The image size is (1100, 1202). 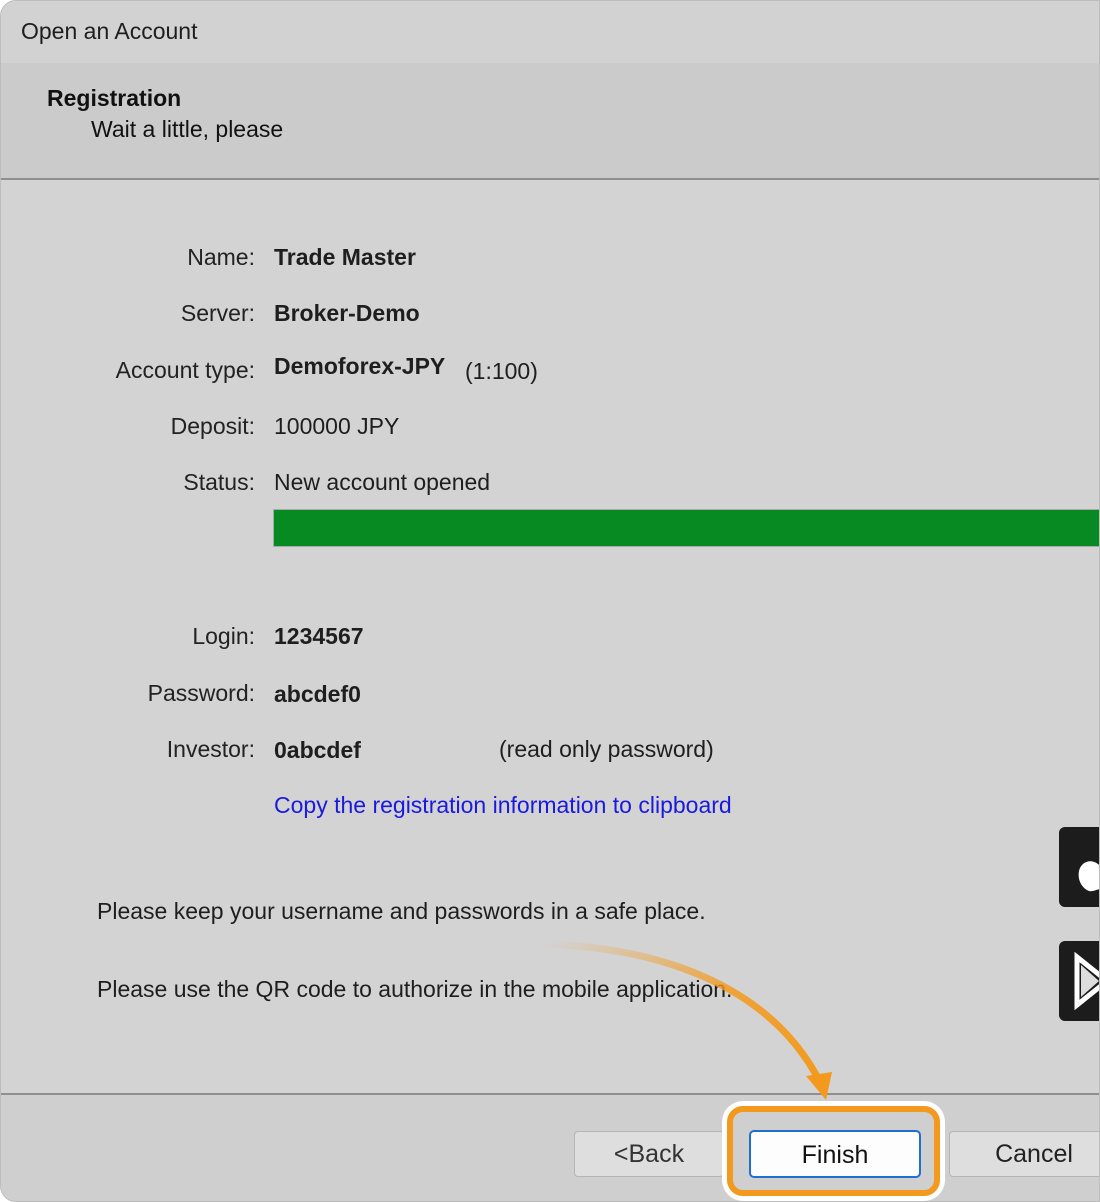 What do you see at coordinates (317, 750) in the screenshot?
I see `investor-value: 0abcdef` at bounding box center [317, 750].